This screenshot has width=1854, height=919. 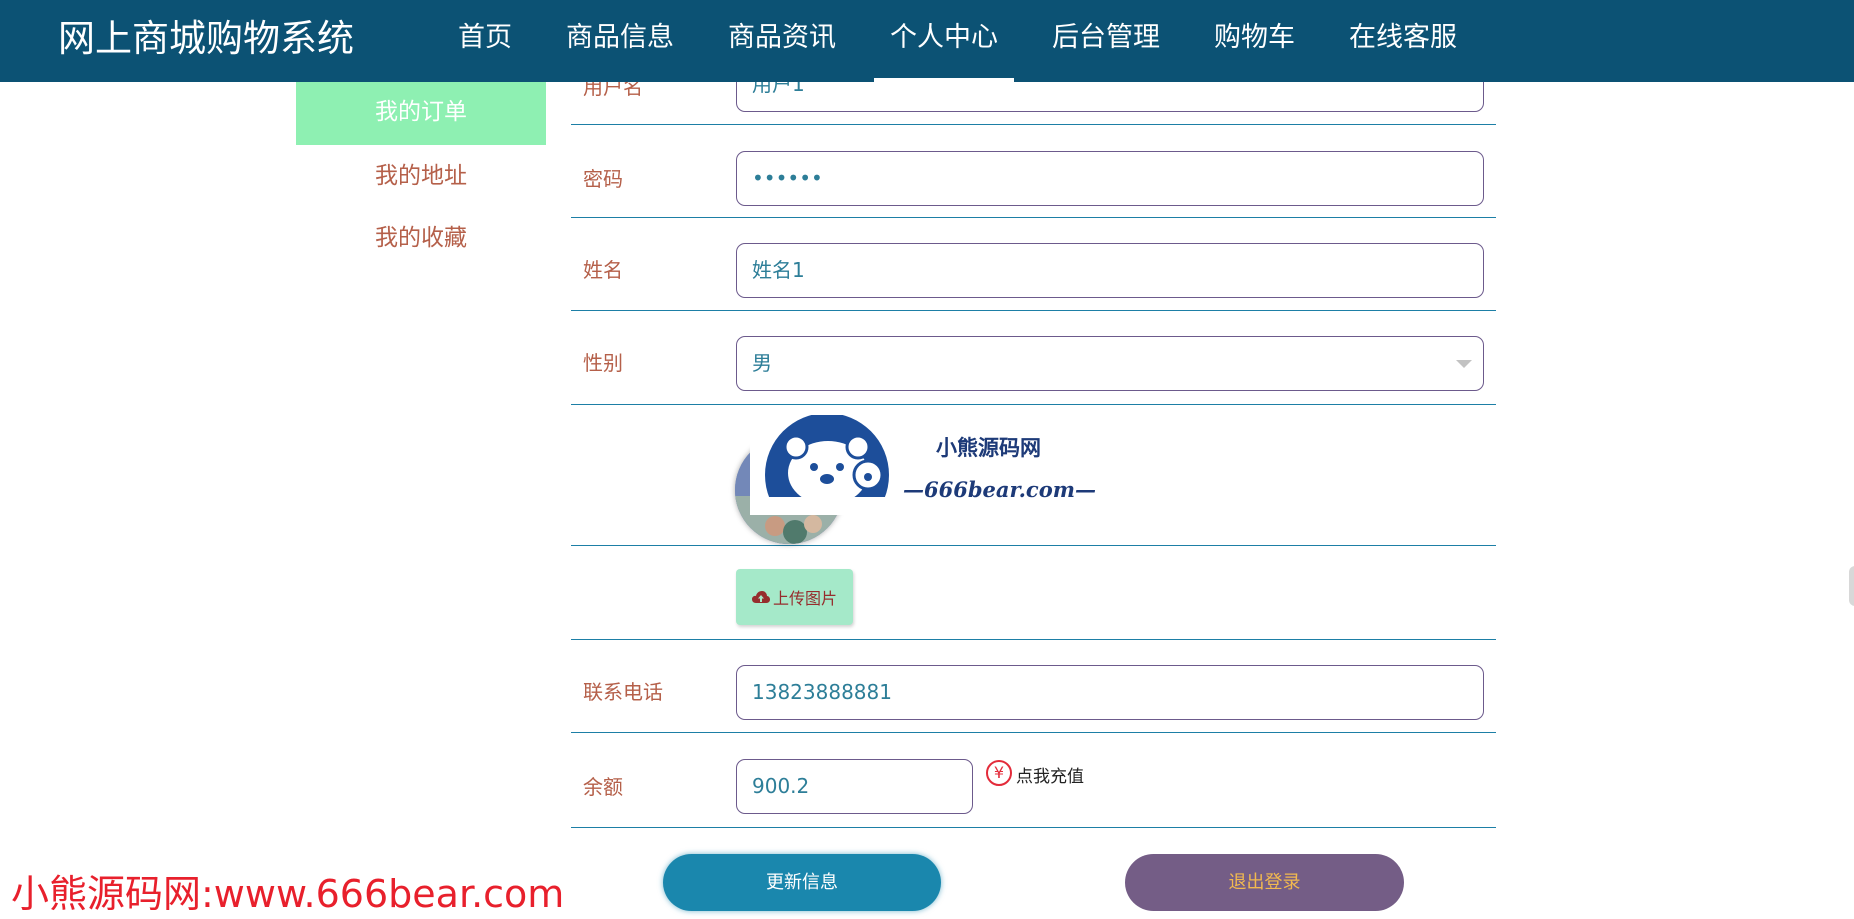 I want to click on form-row-upload: 上传图片, so click(x=1033, y=593).